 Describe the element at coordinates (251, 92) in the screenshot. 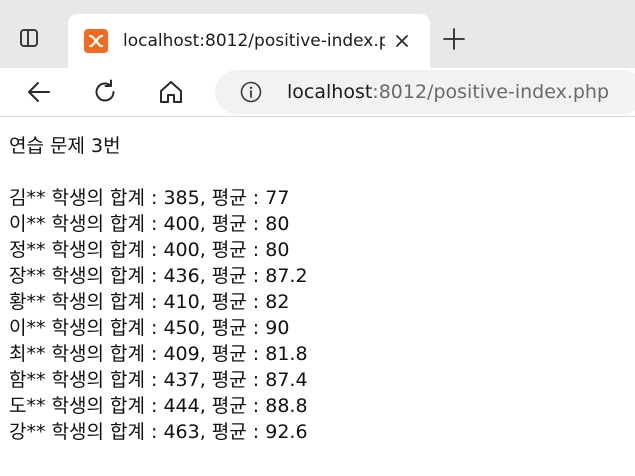

I see `info-icon` at that location.